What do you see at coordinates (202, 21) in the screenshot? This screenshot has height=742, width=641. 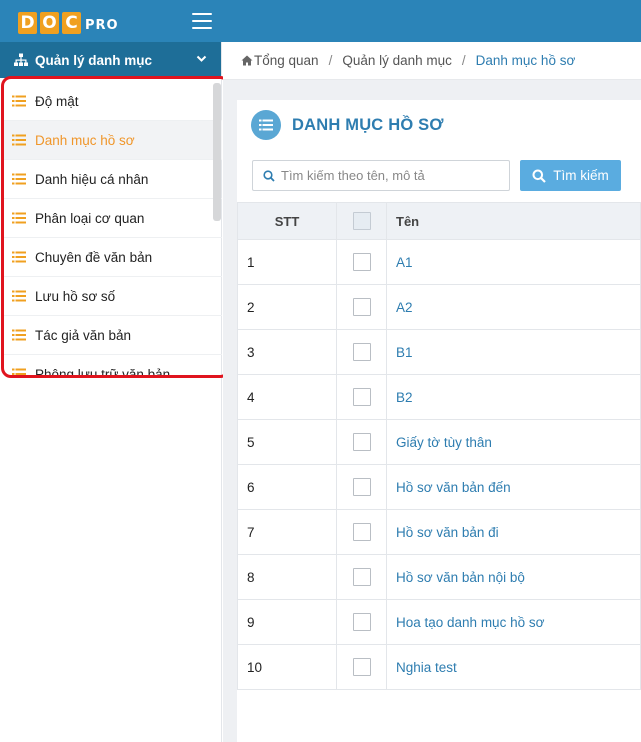 I see `menu-toggle-icon` at bounding box center [202, 21].